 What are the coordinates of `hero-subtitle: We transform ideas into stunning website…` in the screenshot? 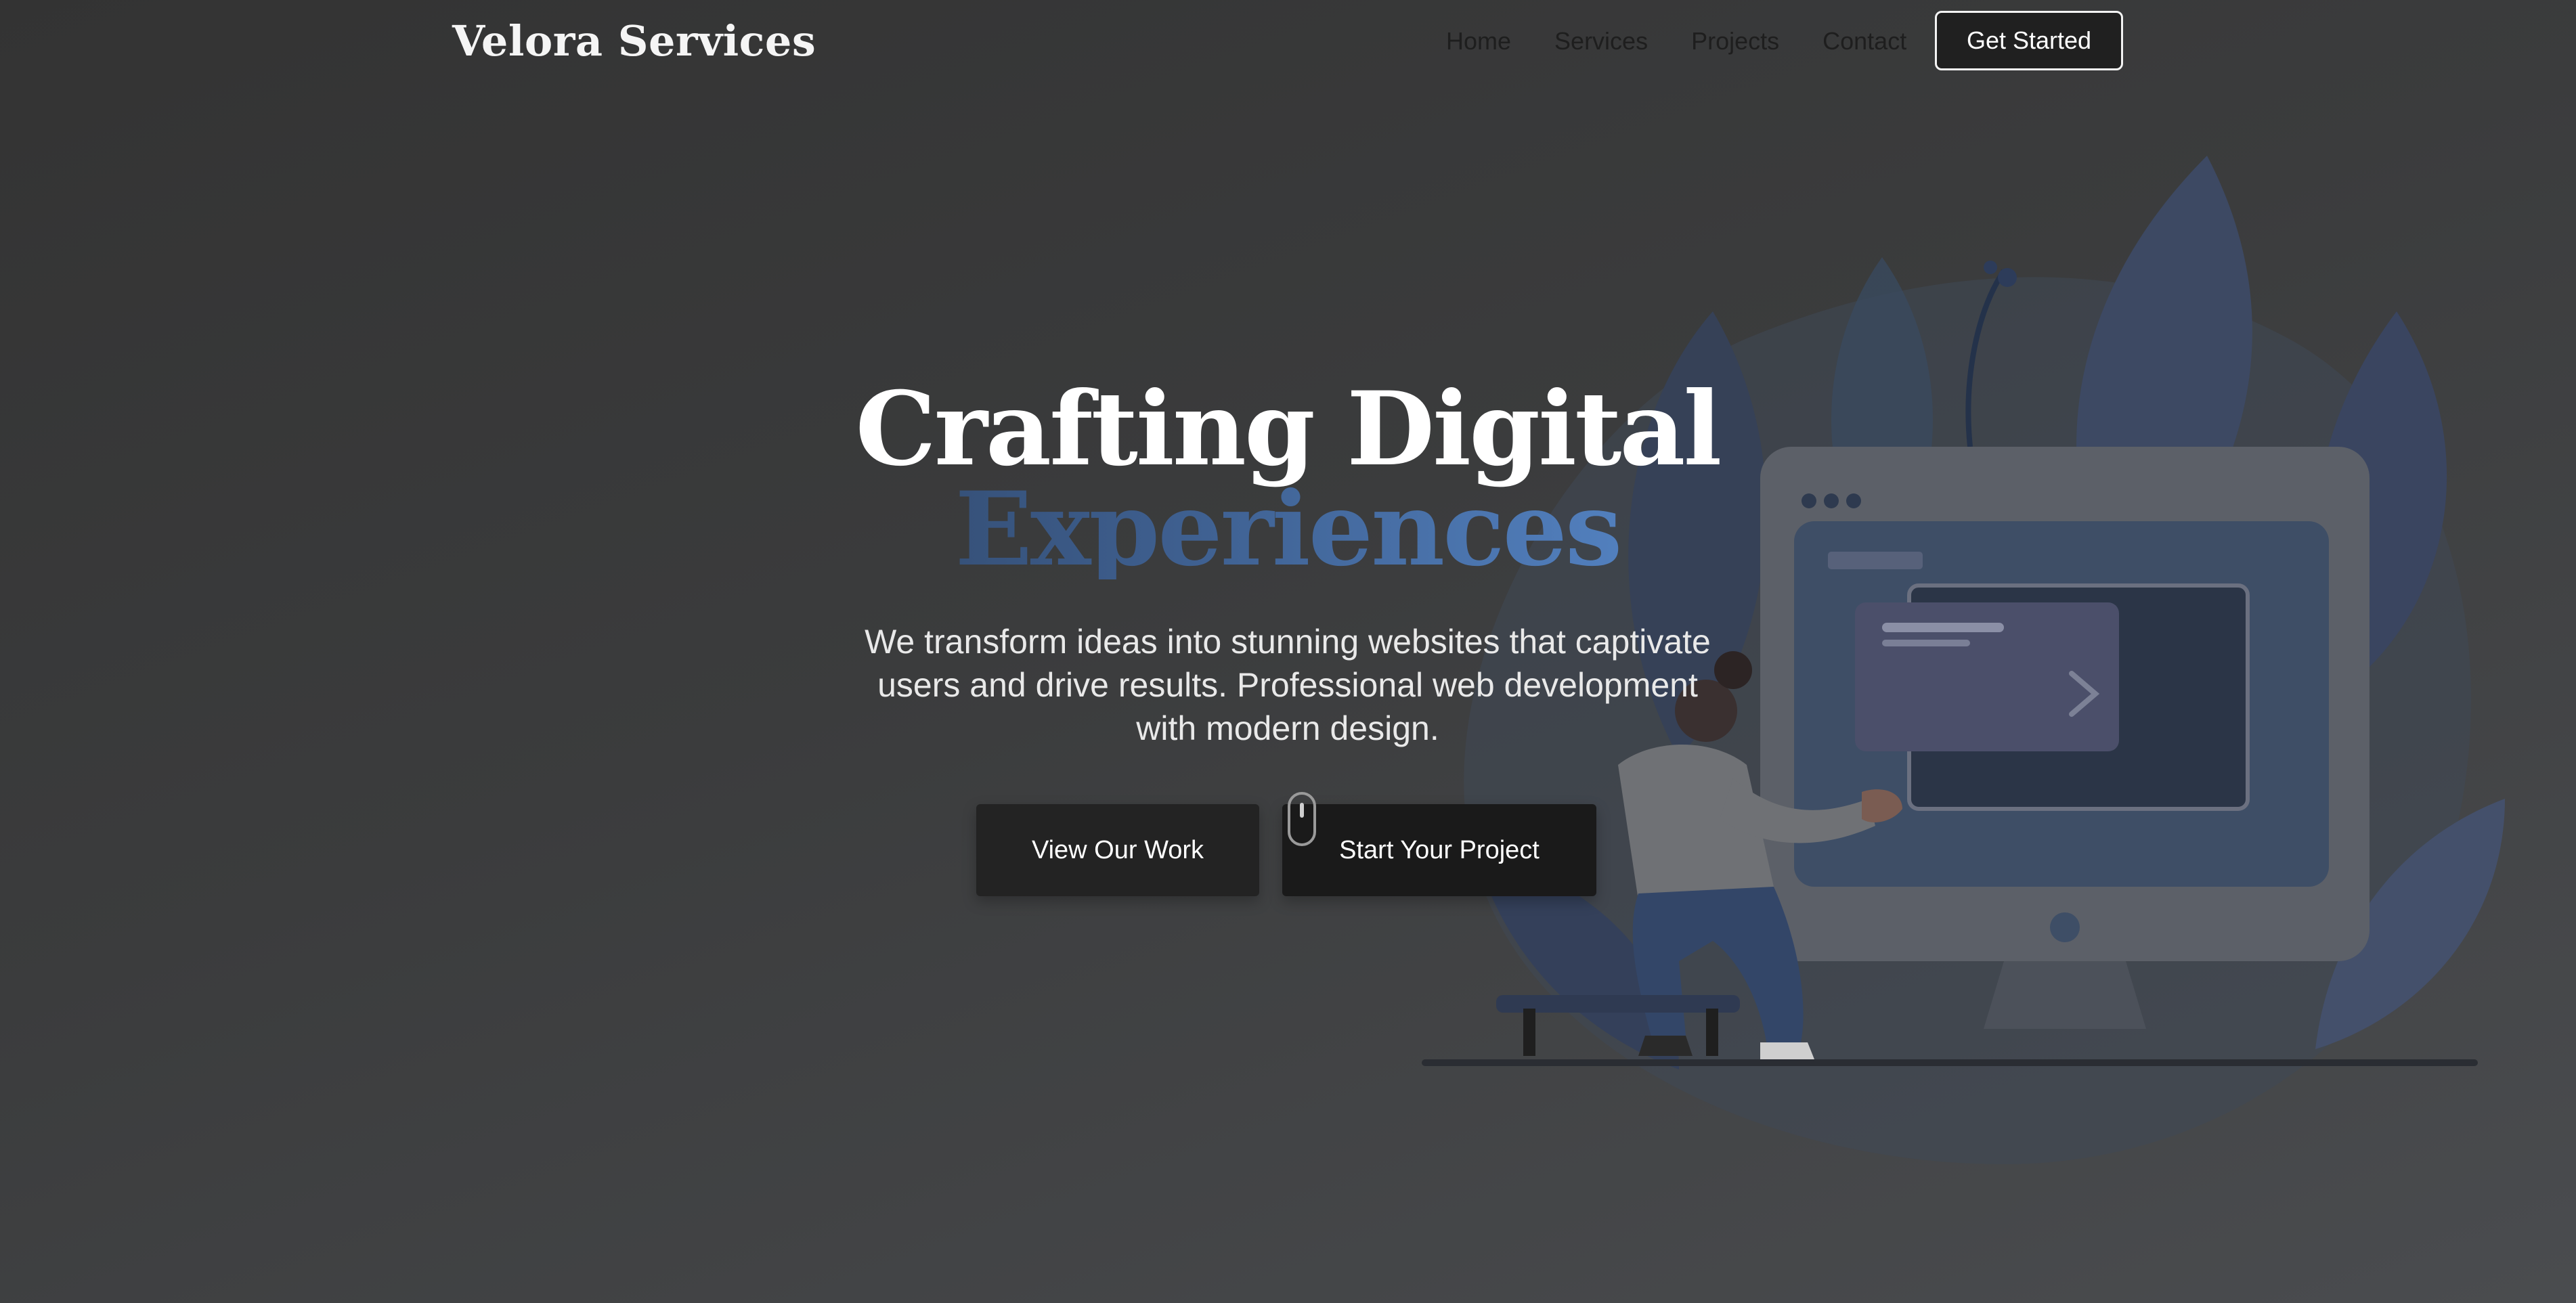 It's located at (1288, 685).